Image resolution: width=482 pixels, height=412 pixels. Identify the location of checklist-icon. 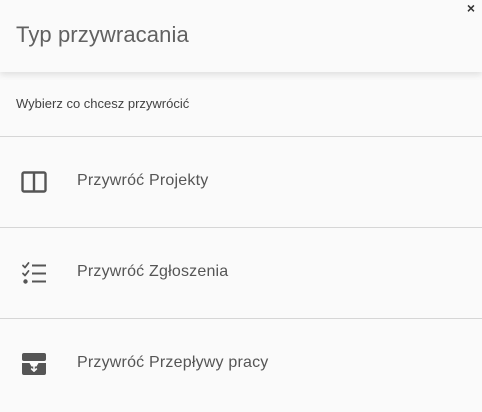
(34, 273).